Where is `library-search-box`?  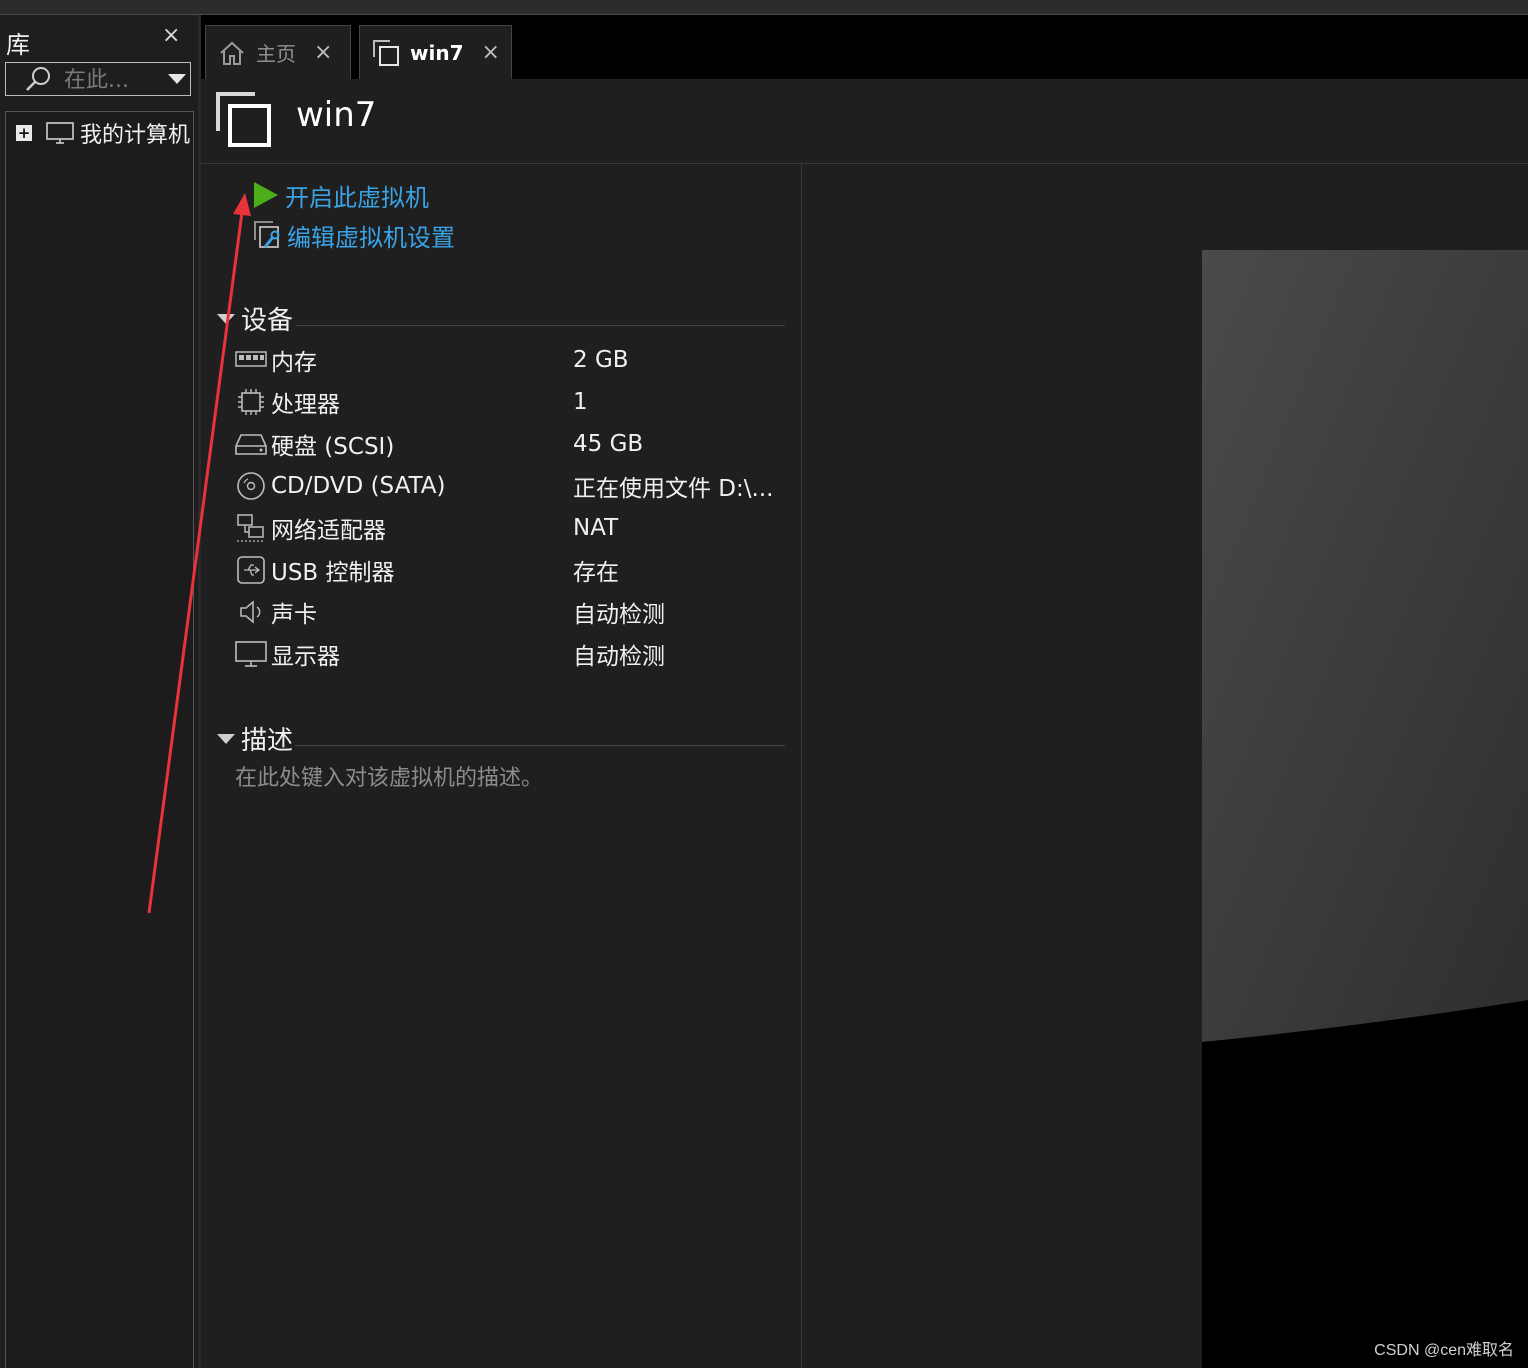 library-search-box is located at coordinates (98, 79).